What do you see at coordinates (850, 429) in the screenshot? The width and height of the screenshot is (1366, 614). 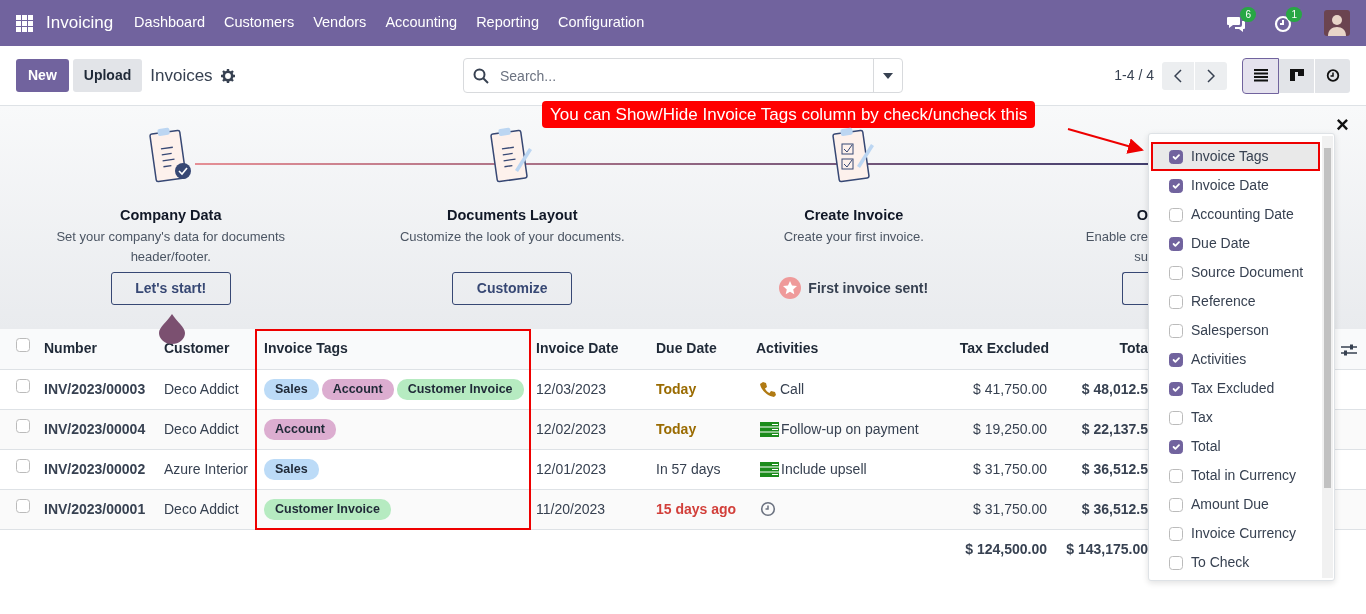 I see `activity-summary: Follow-up on payment` at bounding box center [850, 429].